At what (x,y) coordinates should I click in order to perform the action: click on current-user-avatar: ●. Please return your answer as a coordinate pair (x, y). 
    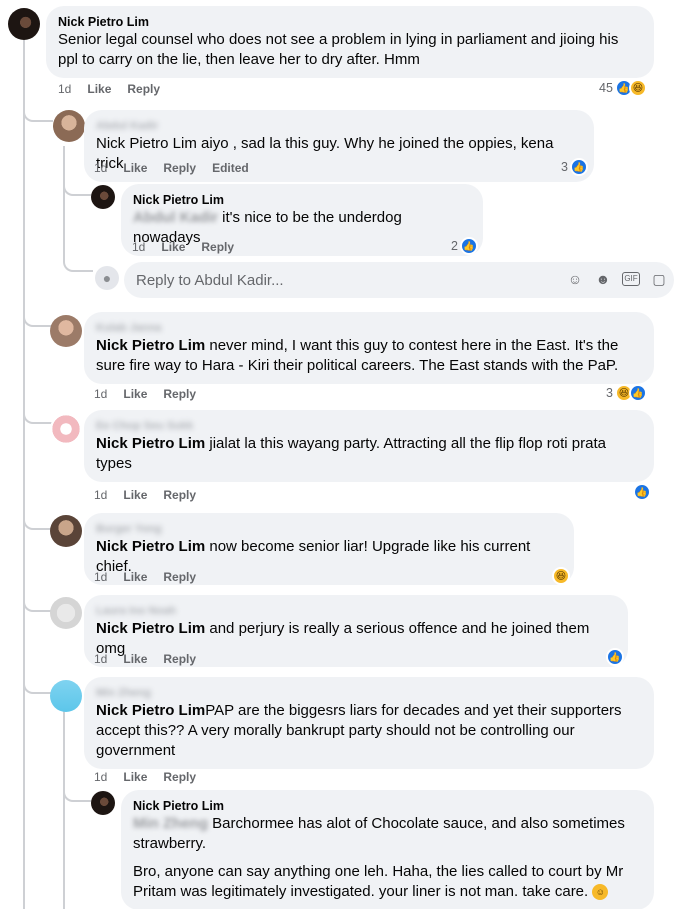
    Looking at the image, I should click on (107, 278).